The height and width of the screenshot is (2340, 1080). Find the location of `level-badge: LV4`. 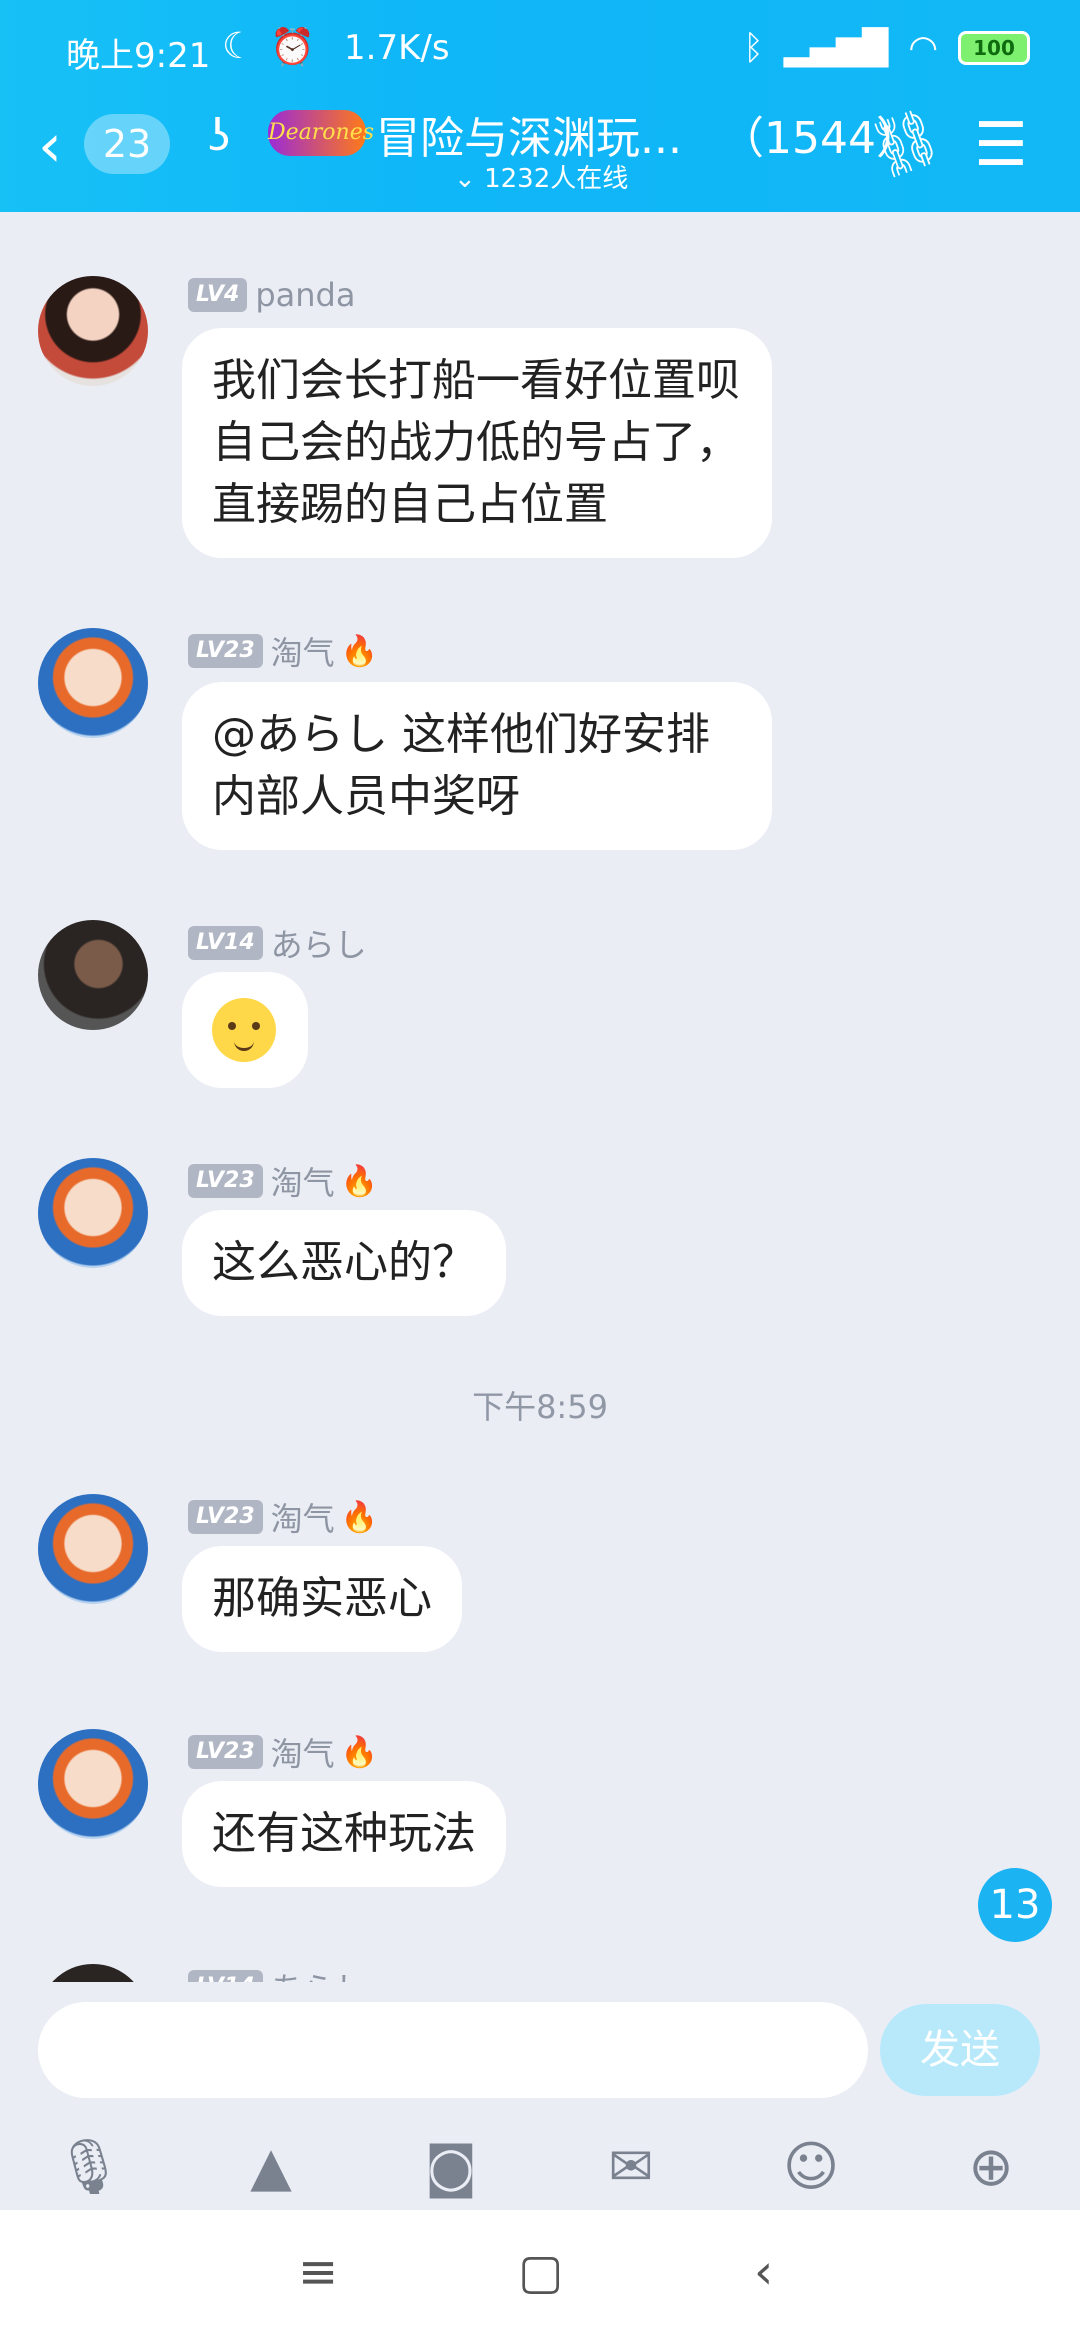

level-badge: LV4 is located at coordinates (218, 295).